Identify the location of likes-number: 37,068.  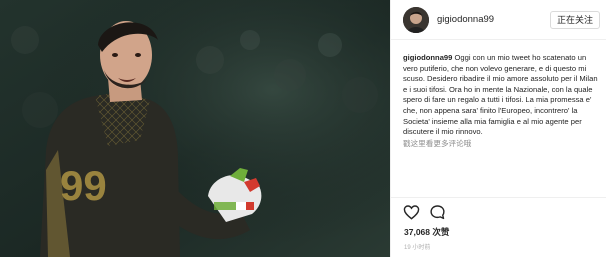
(417, 232).